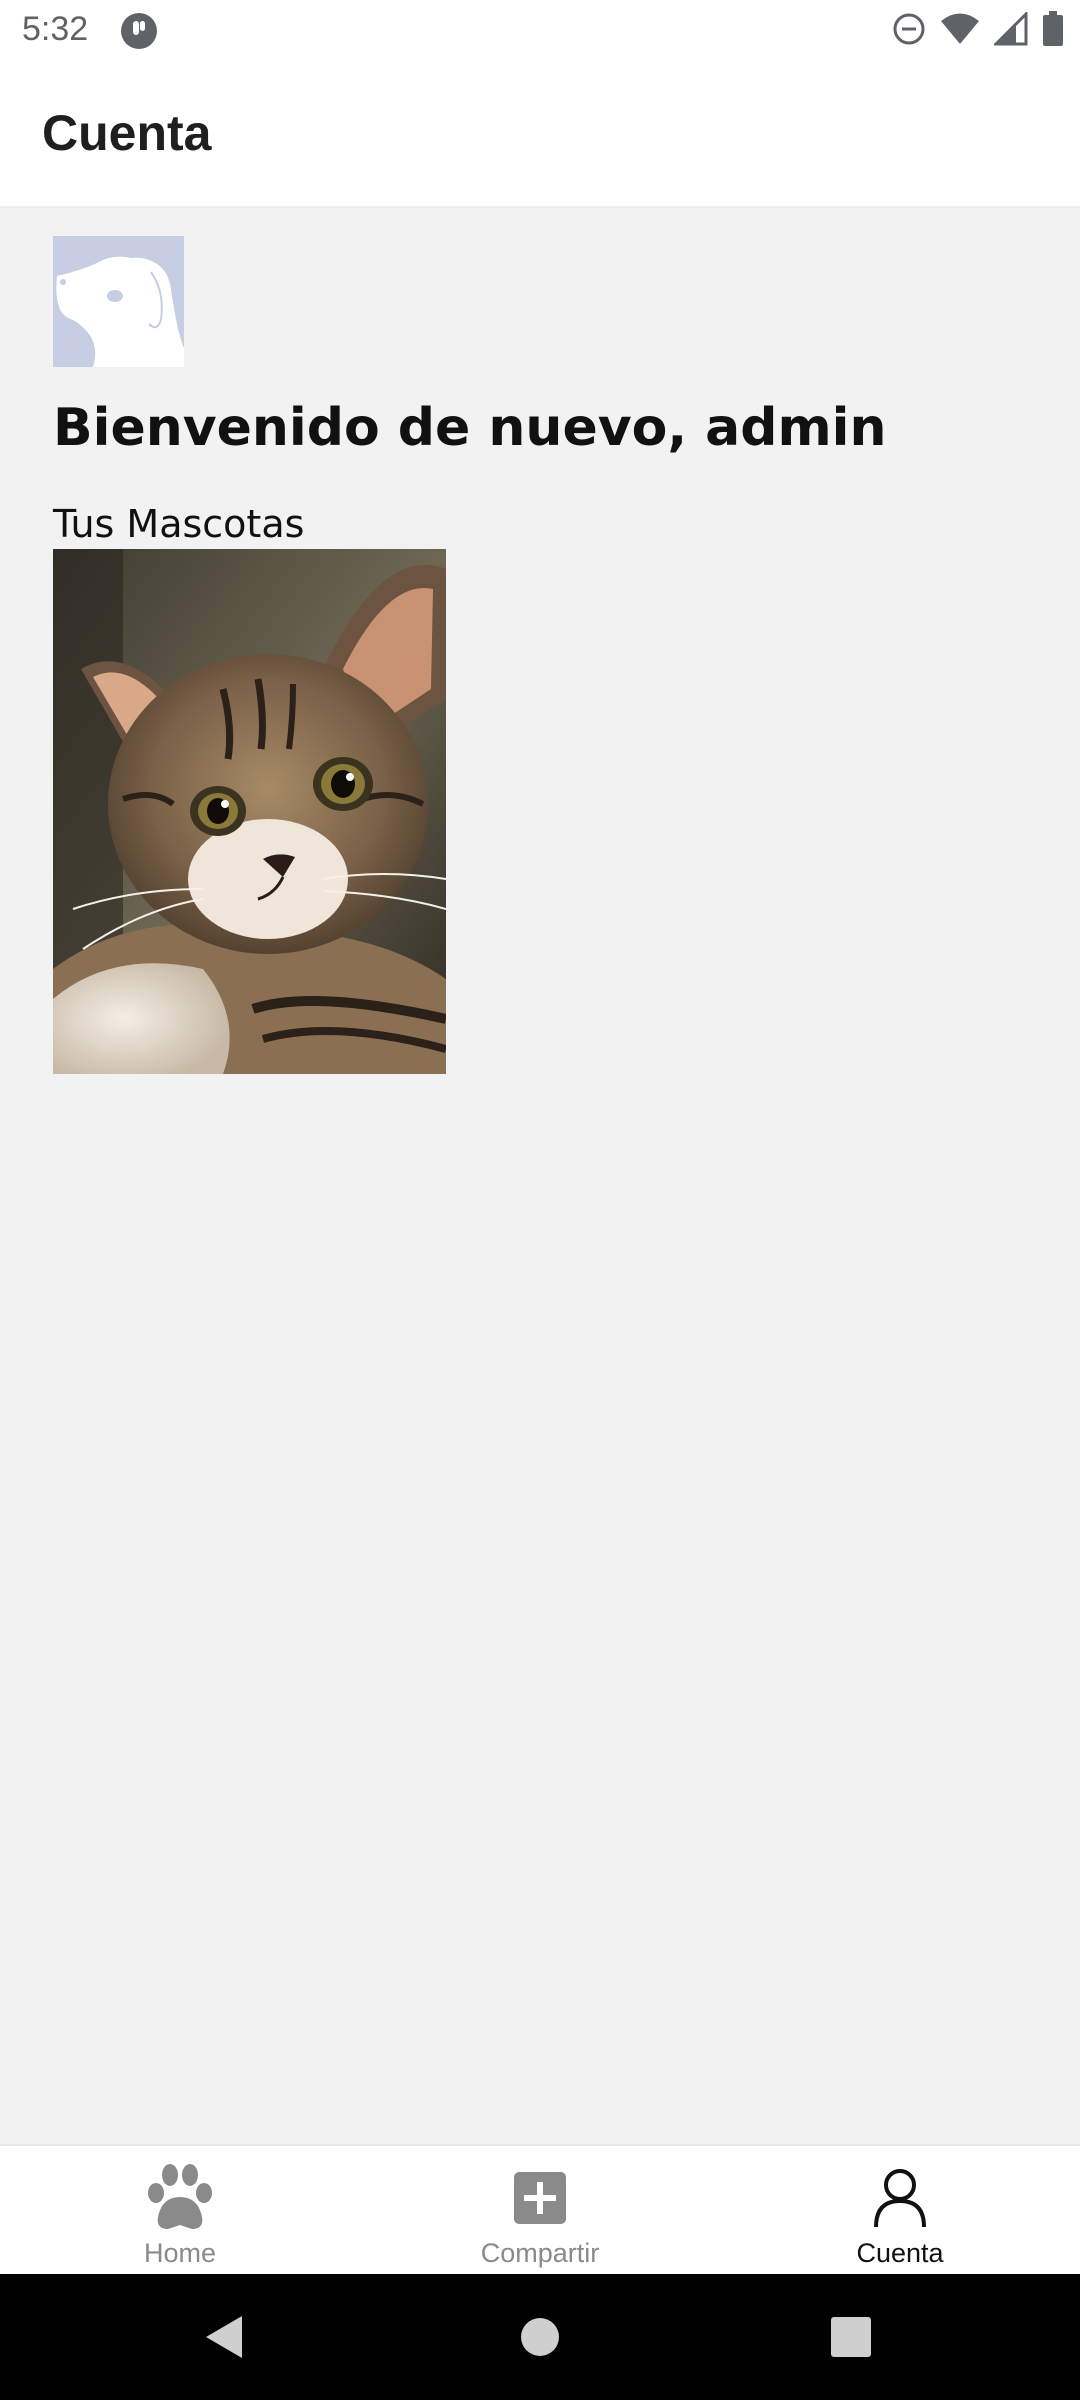 The height and width of the screenshot is (2400, 1080). What do you see at coordinates (127, 133) in the screenshot?
I see `page-title: Cuenta` at bounding box center [127, 133].